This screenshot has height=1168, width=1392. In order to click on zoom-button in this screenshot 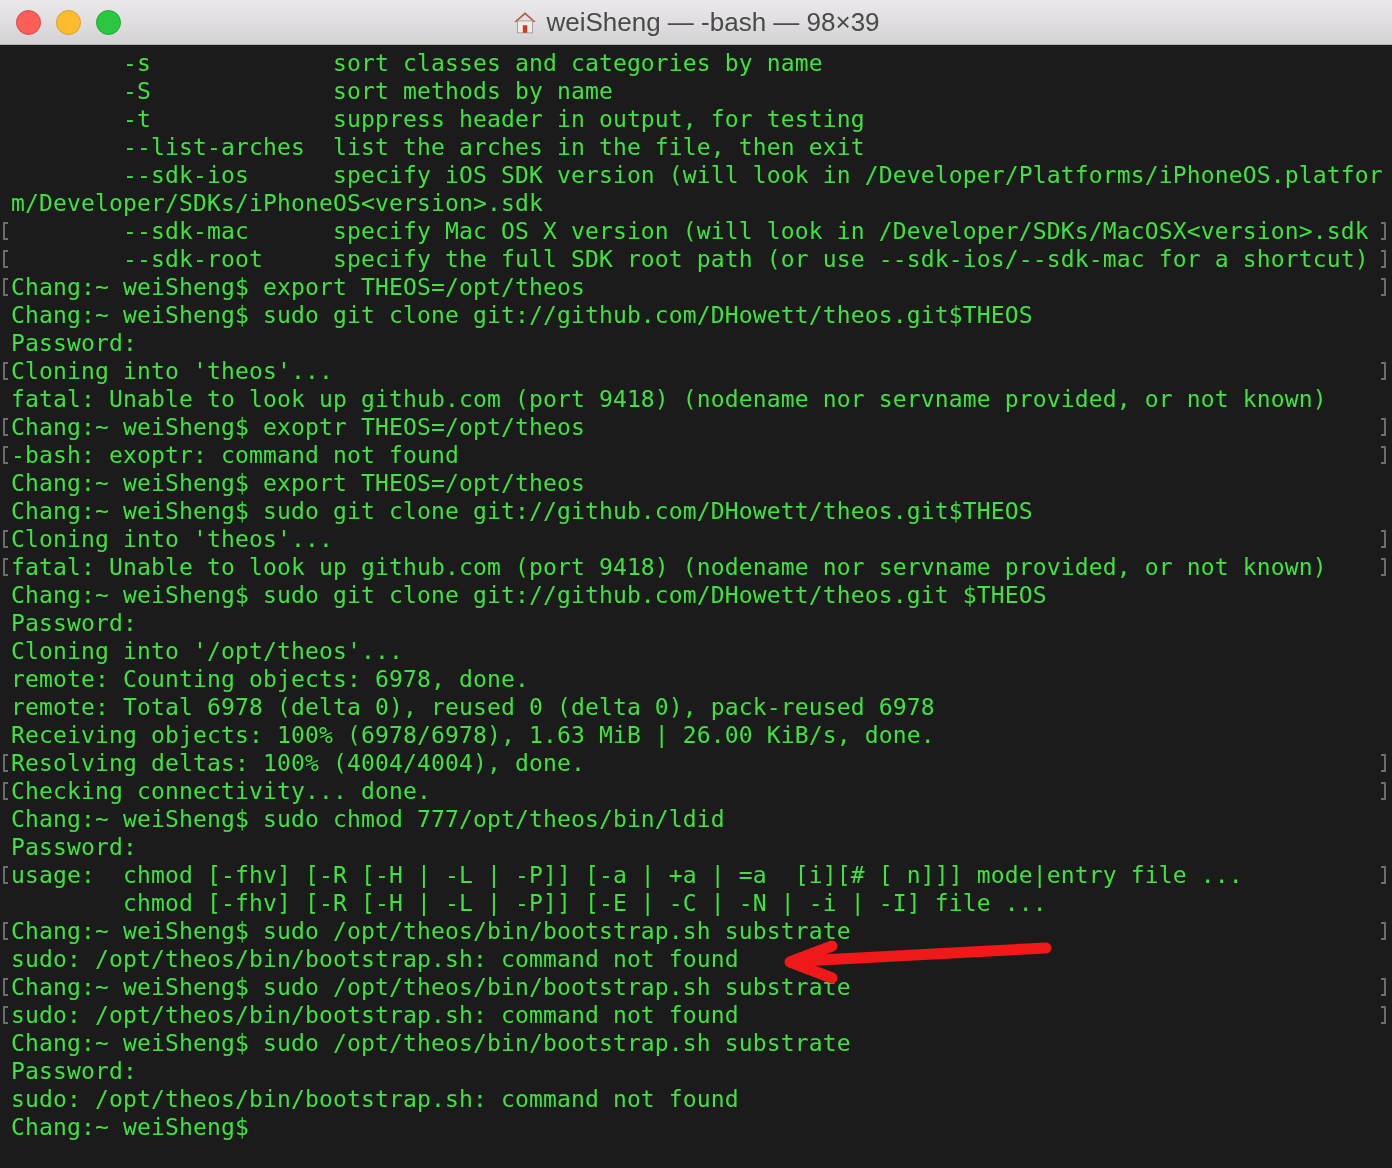, I will do `click(108, 22)`.